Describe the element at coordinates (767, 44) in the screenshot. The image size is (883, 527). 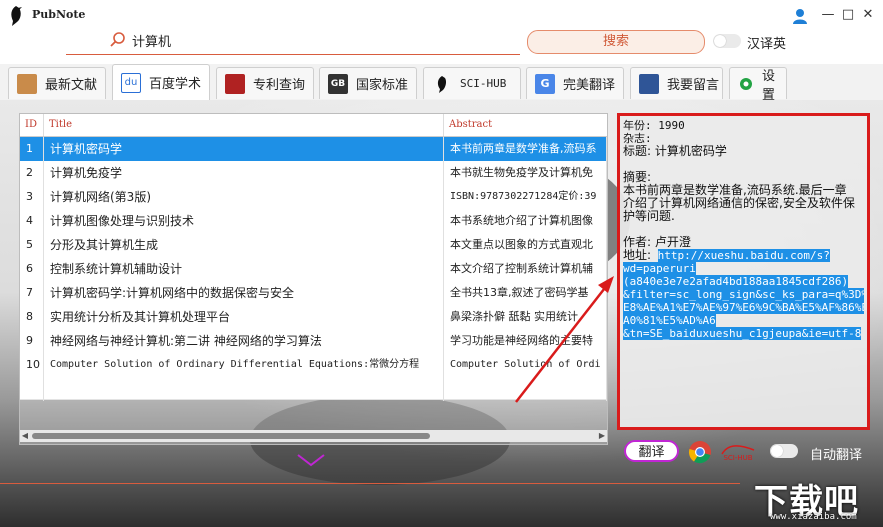
I see `han-to-en-label: 汉译英` at that location.